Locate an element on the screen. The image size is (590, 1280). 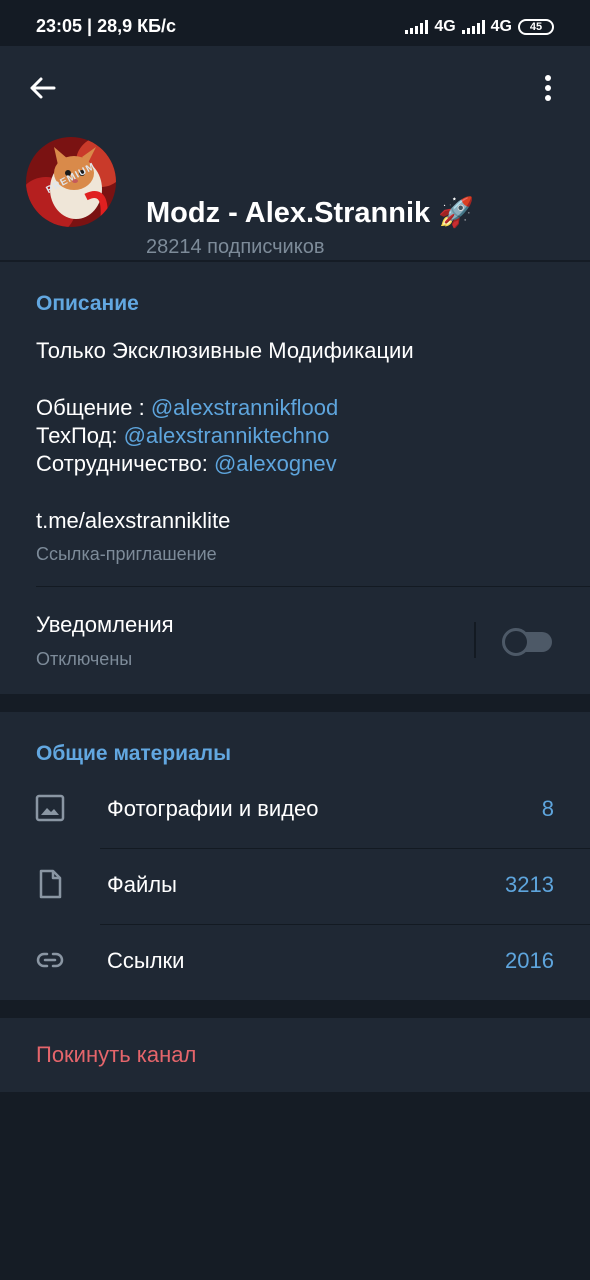
shared-media-title: Общие материалы is located at coordinates (134, 753).